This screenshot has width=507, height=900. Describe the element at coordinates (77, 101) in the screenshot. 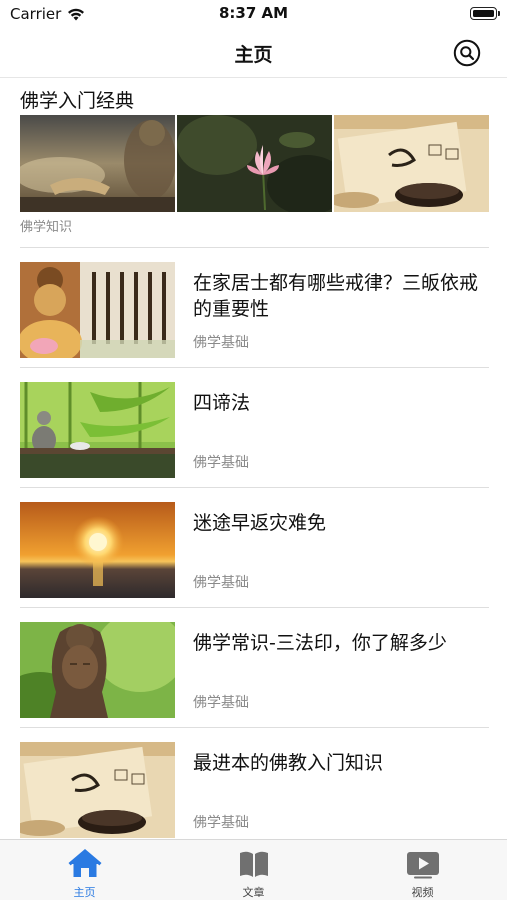

I see `section-title: 佛学入门经典` at that location.